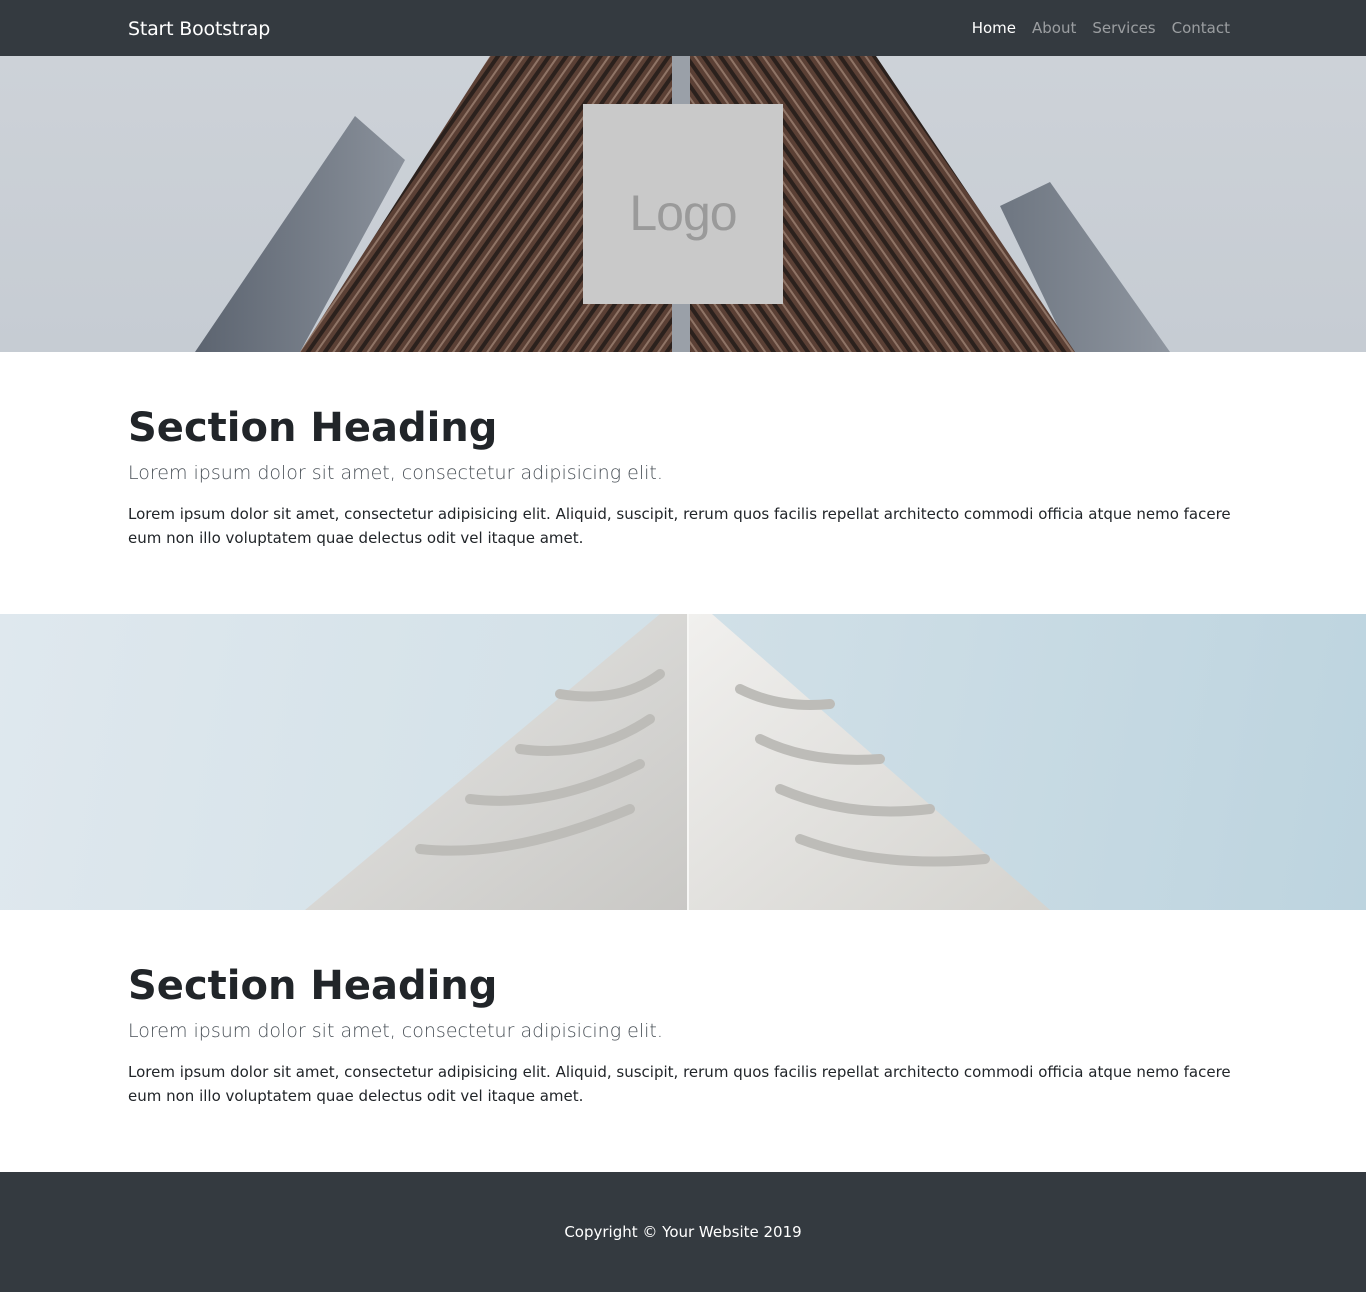  What do you see at coordinates (1054, 28) in the screenshot?
I see `nav-link-about: About` at bounding box center [1054, 28].